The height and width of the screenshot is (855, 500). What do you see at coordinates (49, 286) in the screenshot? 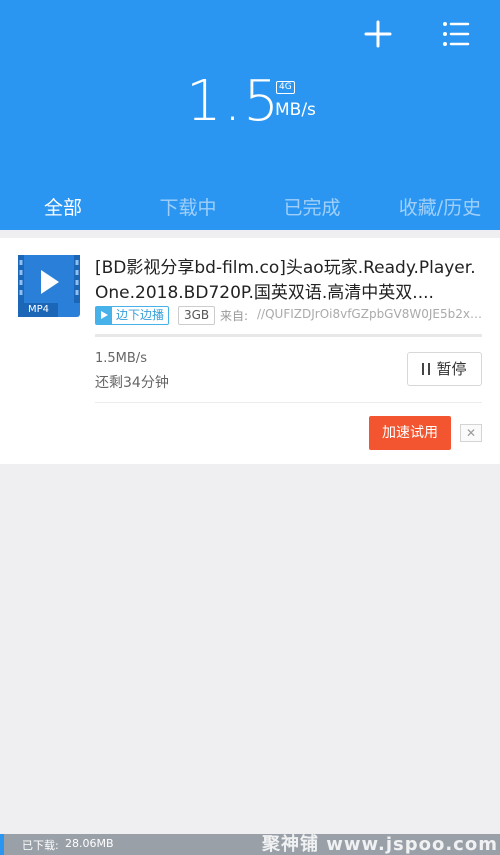
I see `video-file-icon: MP4` at bounding box center [49, 286].